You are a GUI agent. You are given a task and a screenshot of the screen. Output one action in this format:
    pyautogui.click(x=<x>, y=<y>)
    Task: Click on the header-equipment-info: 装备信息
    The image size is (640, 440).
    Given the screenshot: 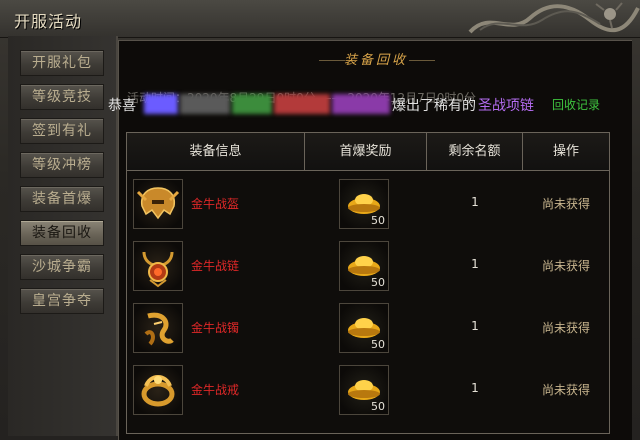 What is the action you would take?
    pyautogui.click(x=216, y=152)
    